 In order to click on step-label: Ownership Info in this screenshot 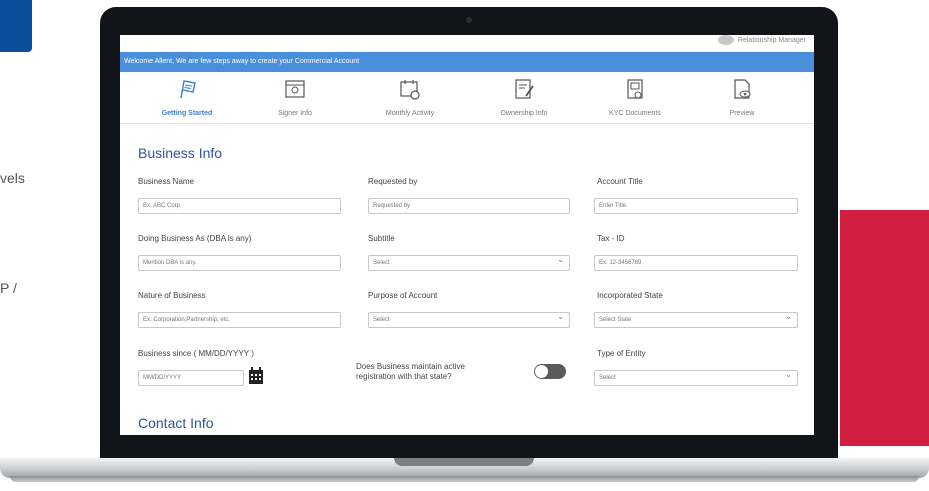, I will do `click(524, 113)`.